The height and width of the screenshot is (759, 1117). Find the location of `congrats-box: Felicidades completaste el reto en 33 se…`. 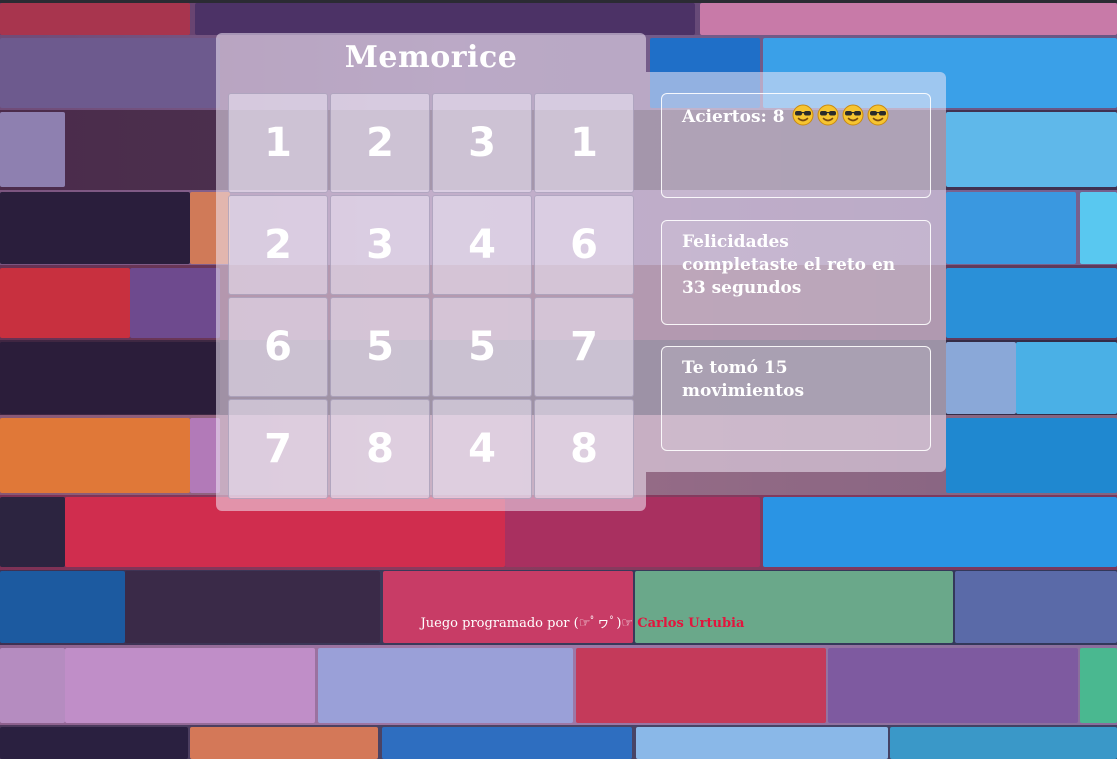

congrats-box: Felicidades completaste el reto en 33 se… is located at coordinates (796, 272).